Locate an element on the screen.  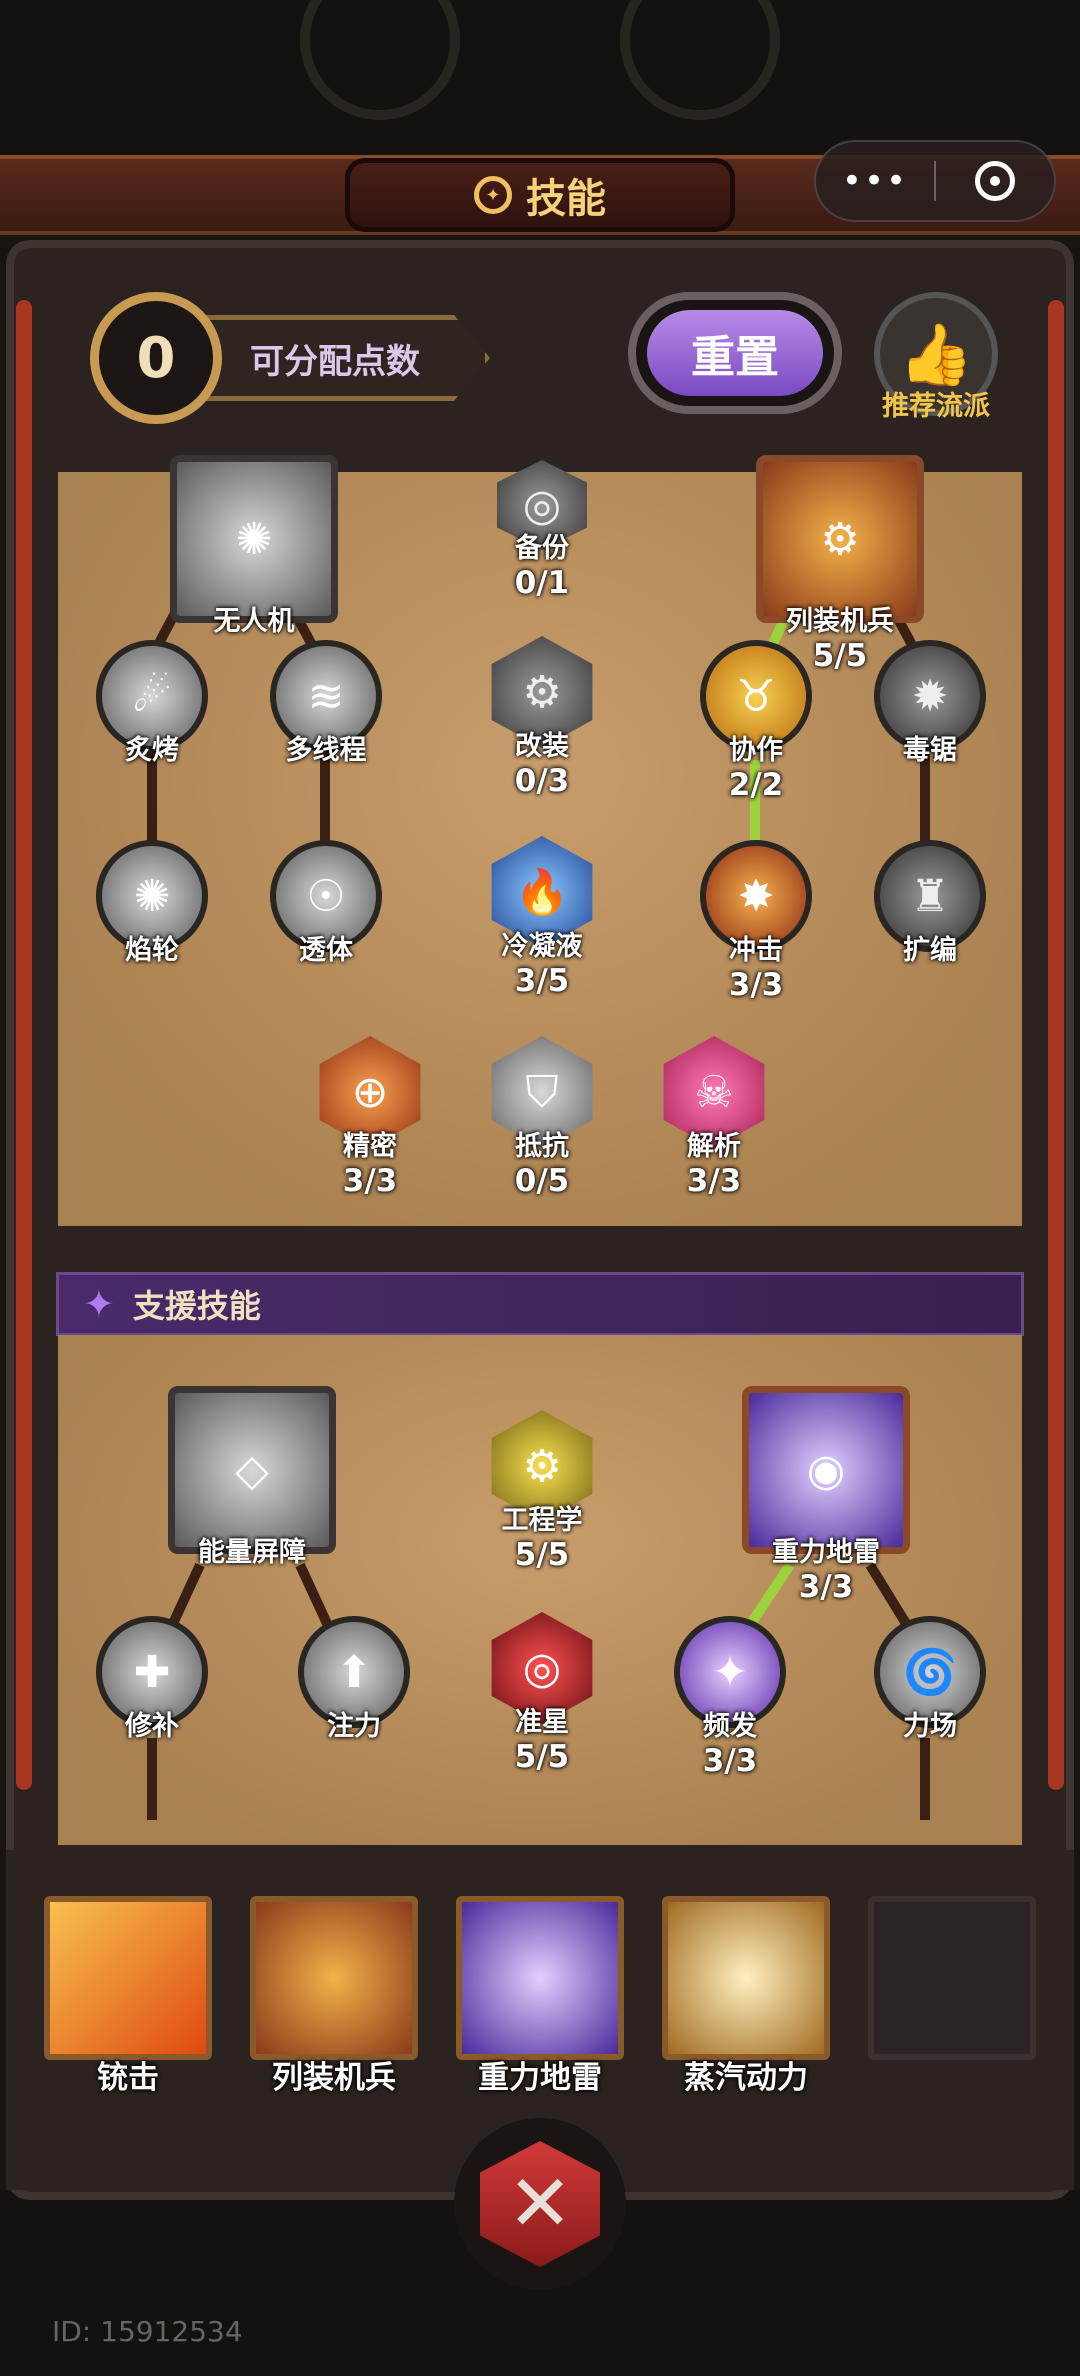
skill-name: 冲击 is located at coordinates (756, 950).